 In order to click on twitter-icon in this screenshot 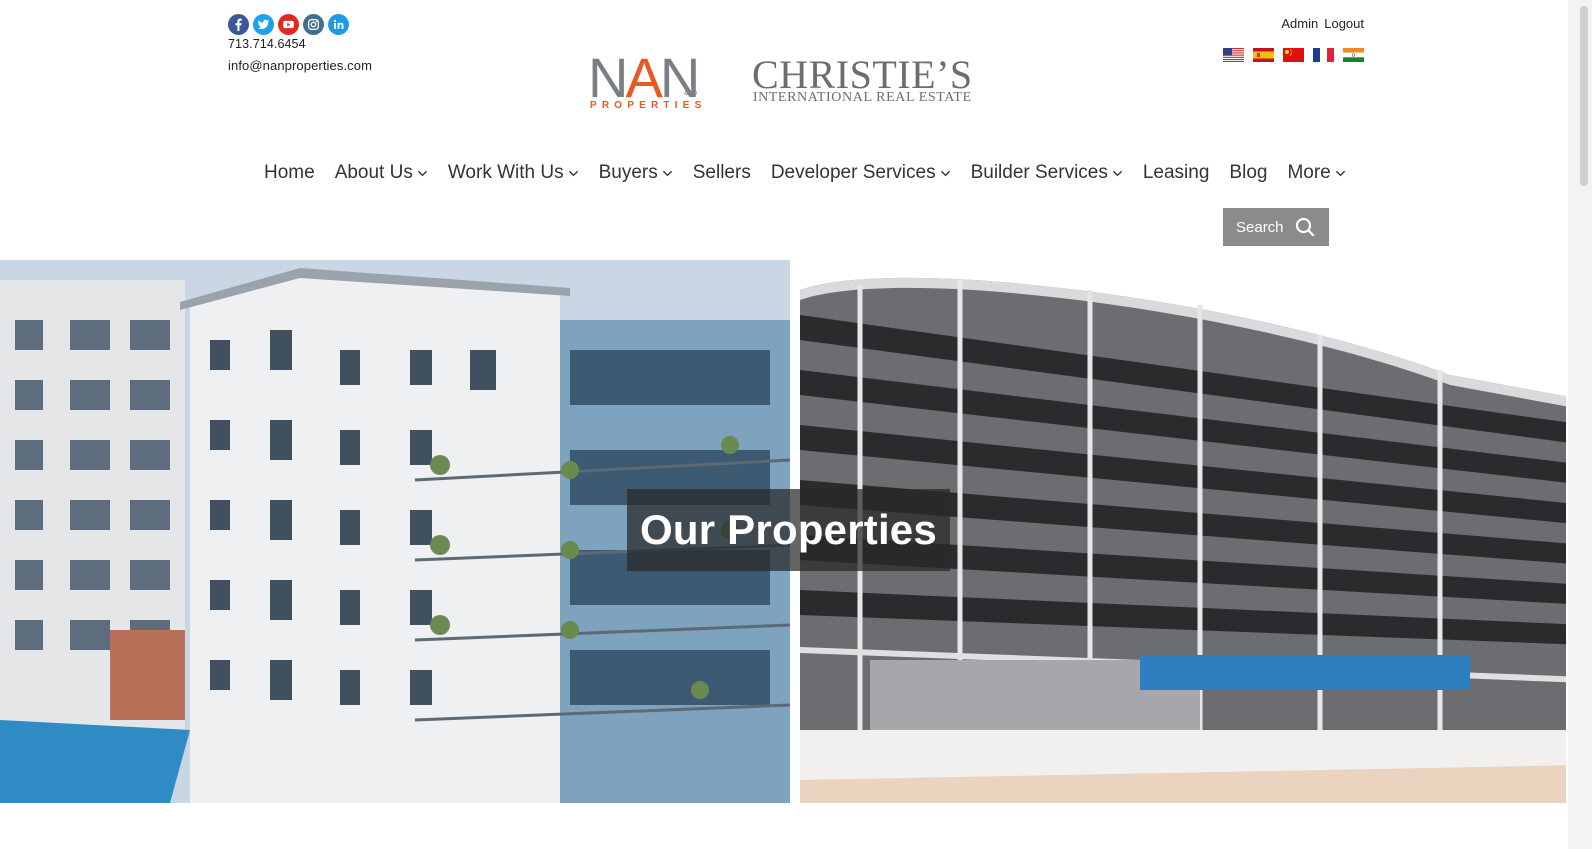, I will do `click(263, 24)`.